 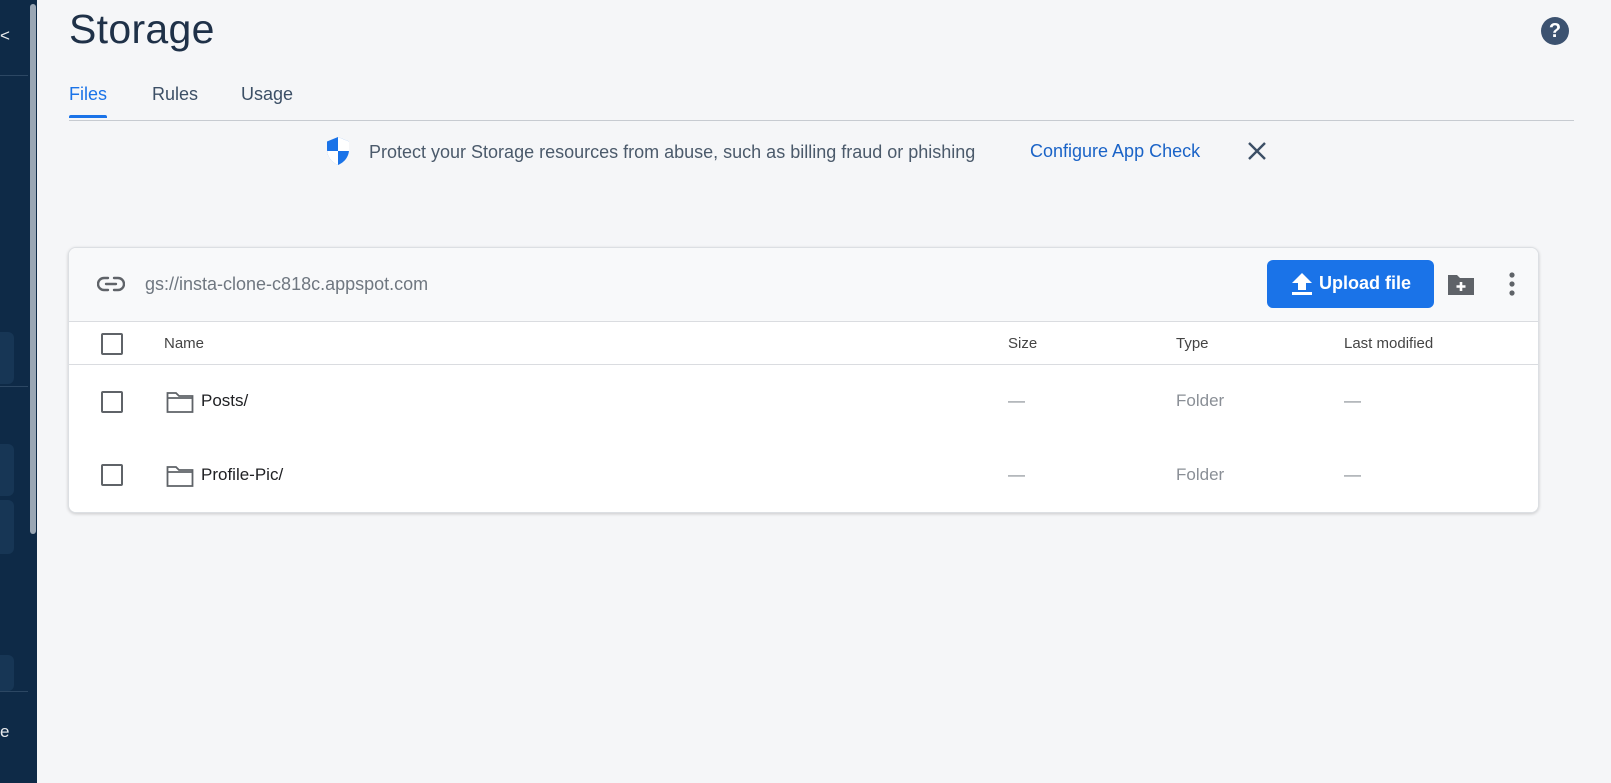 I want to click on select-all-checkbox, so click(x=112, y=344).